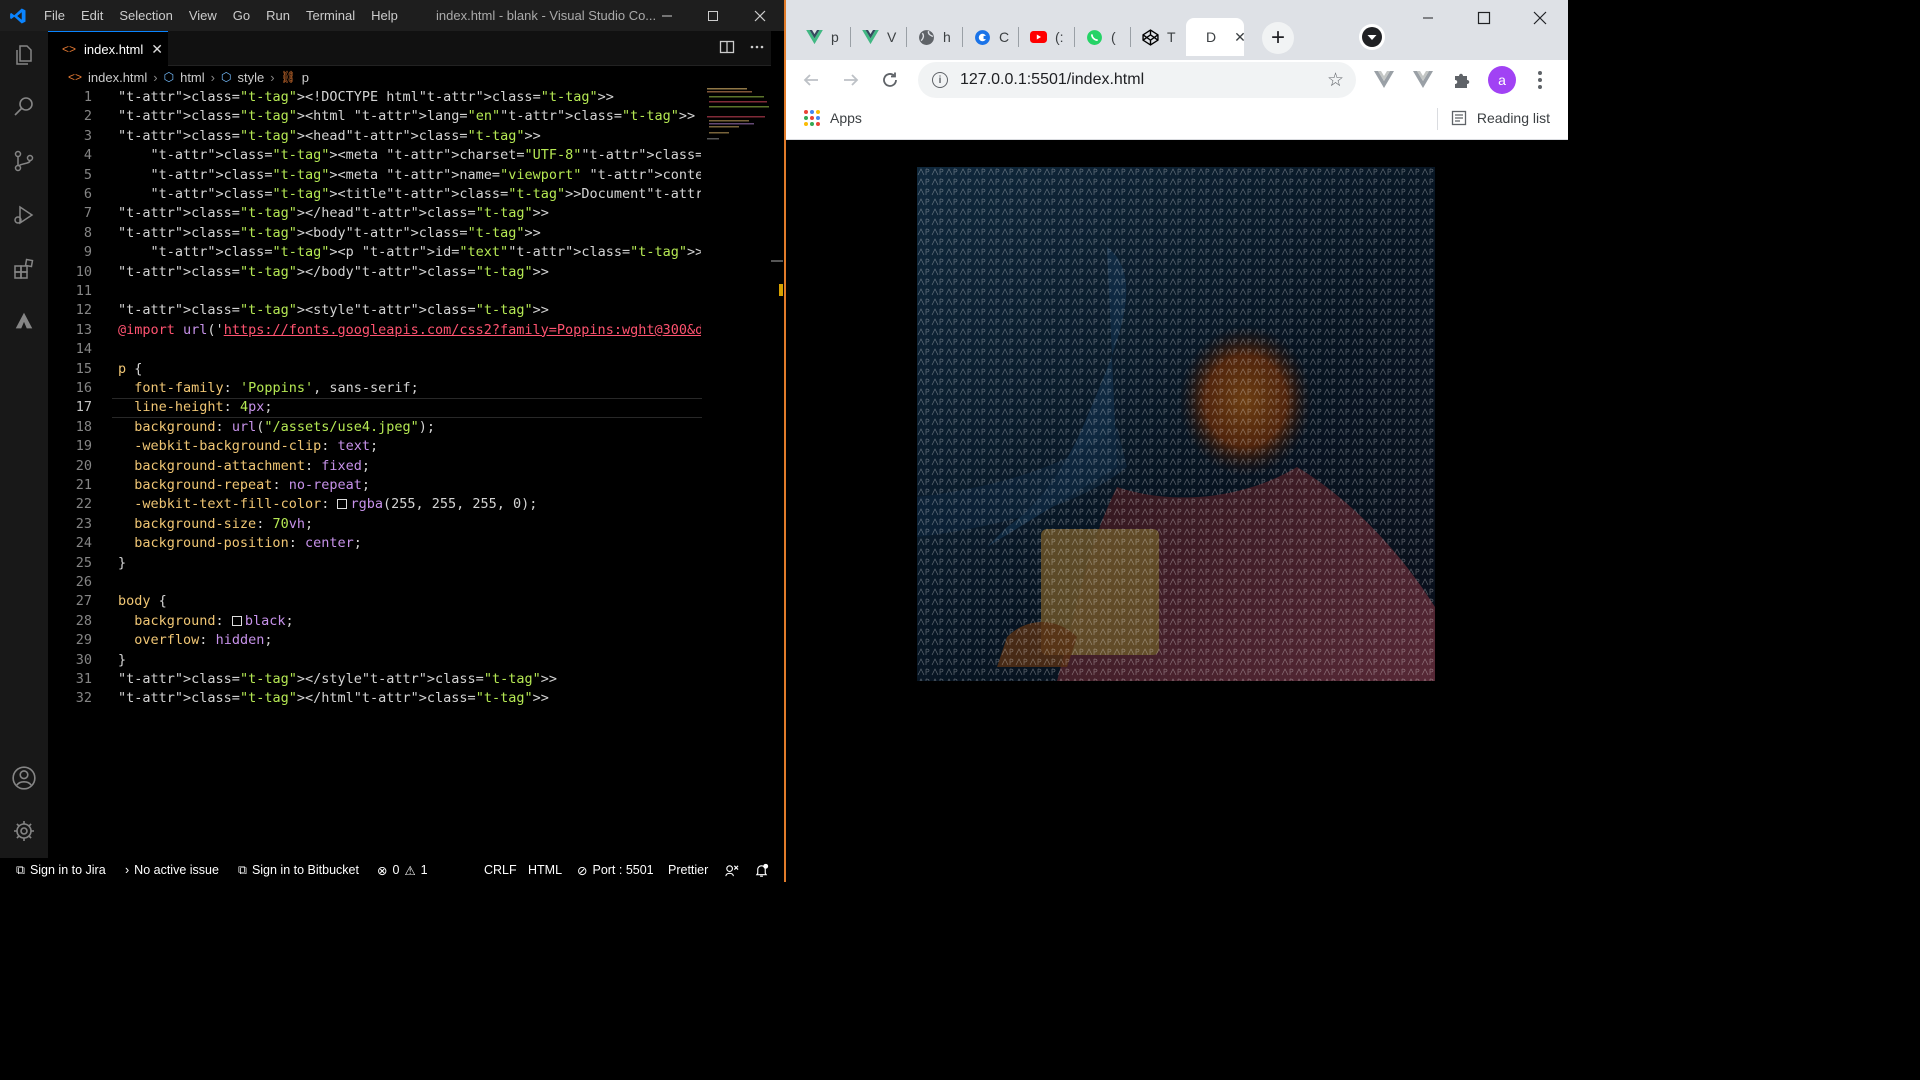 This screenshot has width=1920, height=1080. I want to click on code-line: 24 background-position: center;, so click(398, 543).